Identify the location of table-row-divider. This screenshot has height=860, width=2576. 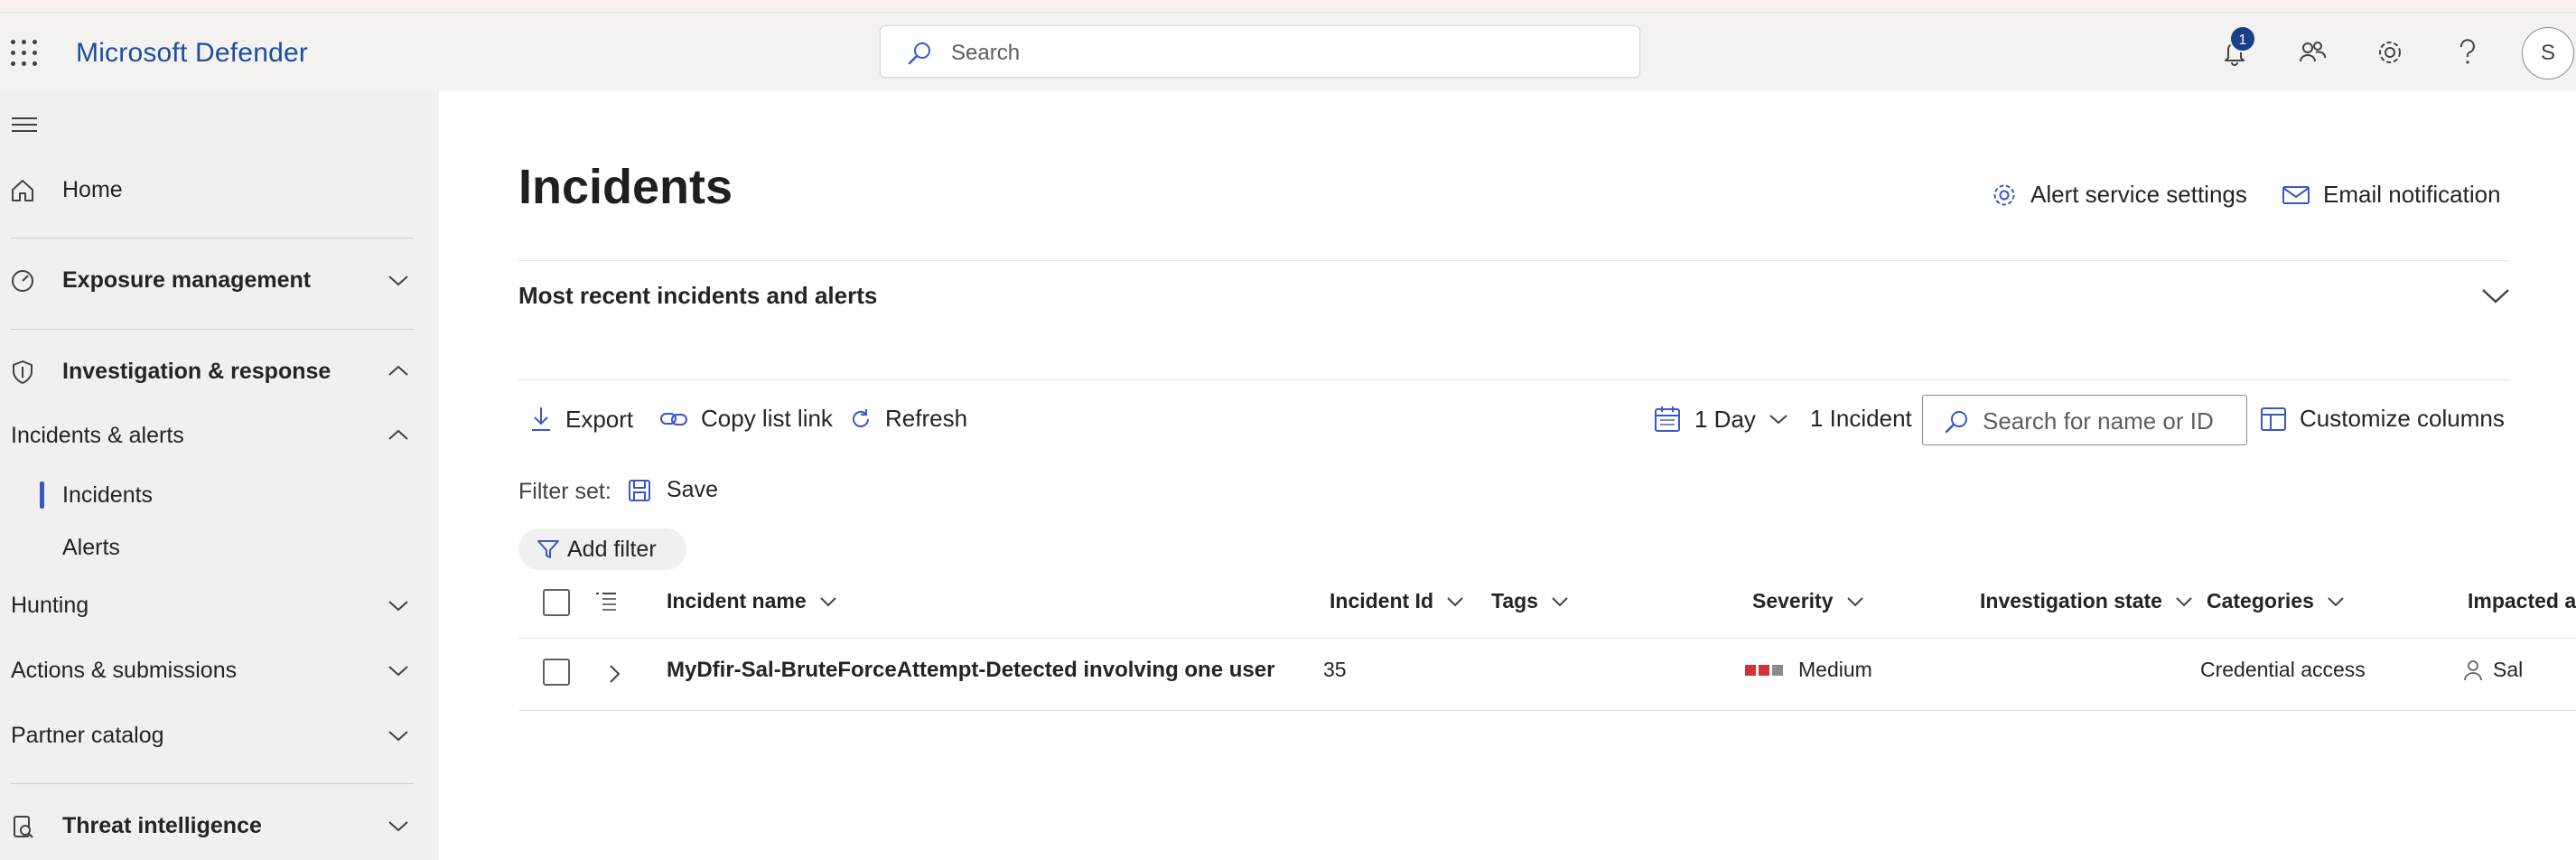
(1547, 710).